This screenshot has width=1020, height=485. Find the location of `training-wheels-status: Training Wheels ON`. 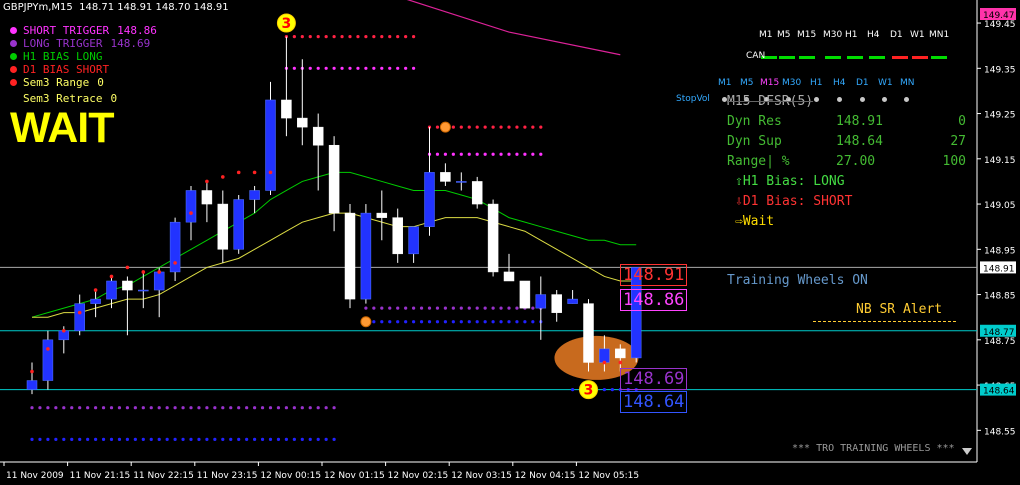

training-wheels-status: Training Wheels ON is located at coordinates (797, 280).